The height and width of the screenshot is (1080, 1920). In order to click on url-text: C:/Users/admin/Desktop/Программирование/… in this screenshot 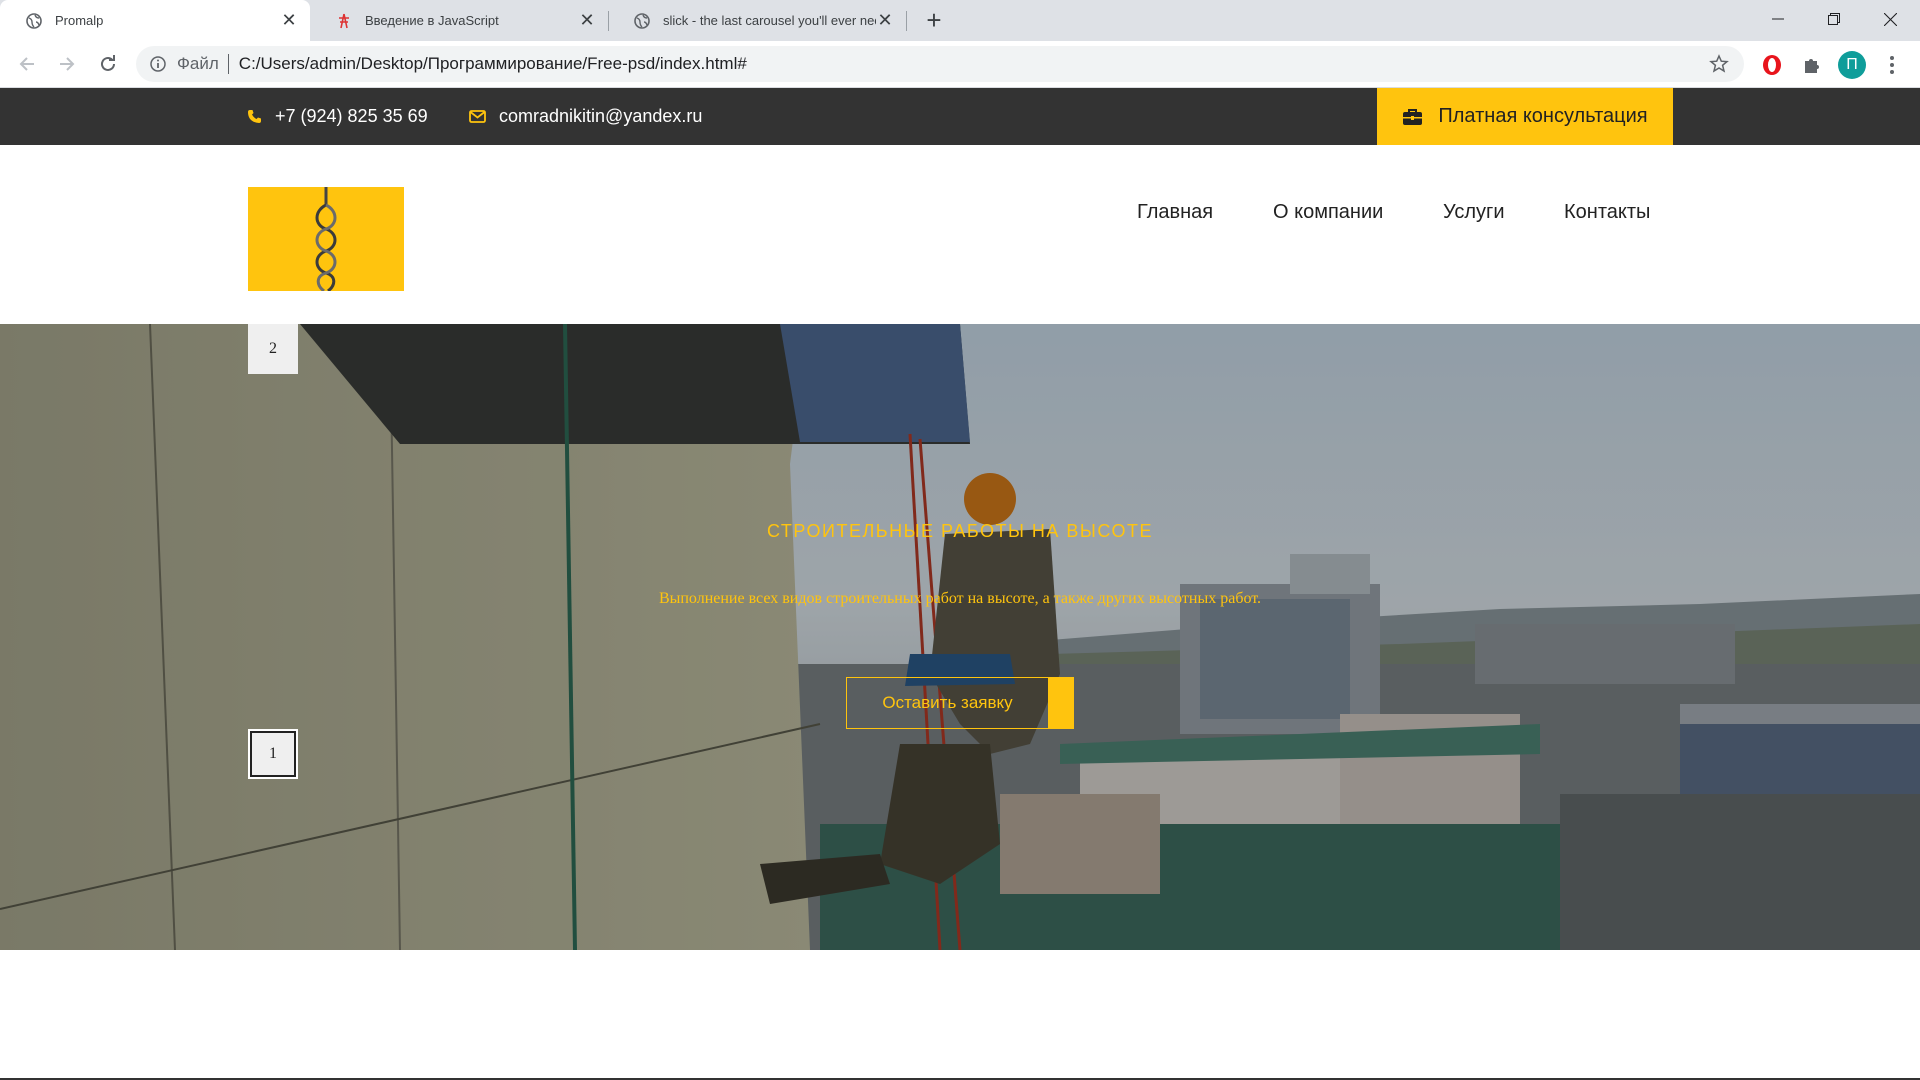, I will do `click(493, 64)`.